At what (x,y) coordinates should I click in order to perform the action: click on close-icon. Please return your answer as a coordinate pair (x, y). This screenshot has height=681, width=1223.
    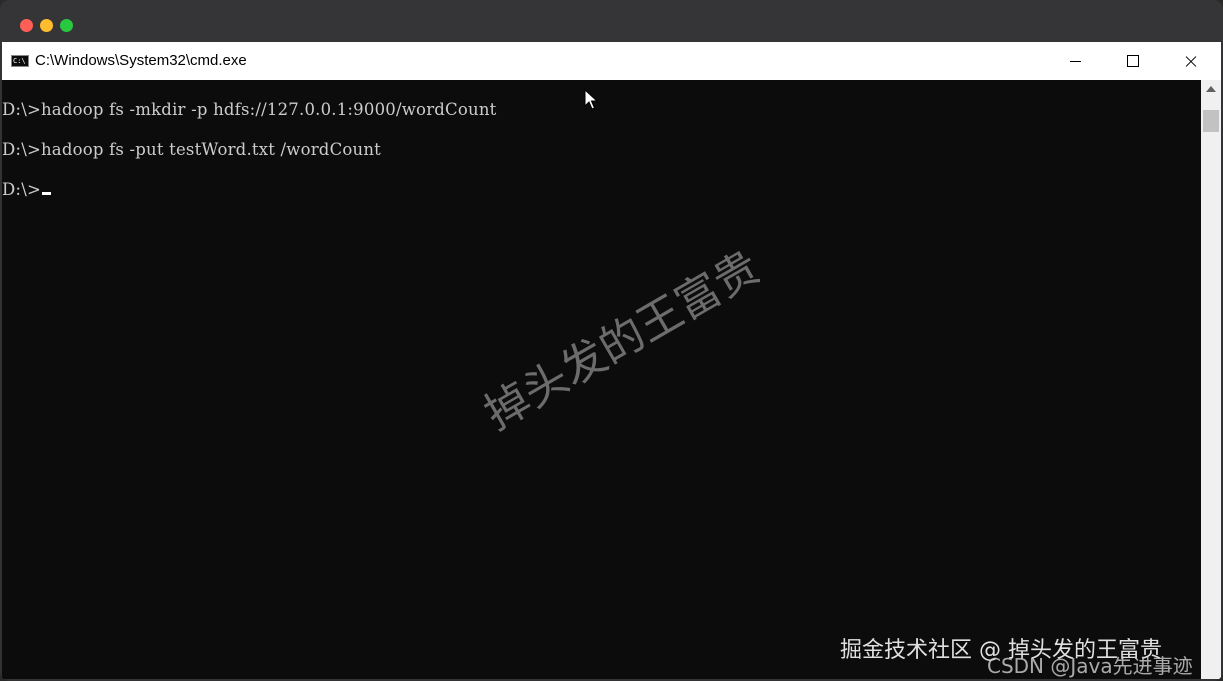
    Looking at the image, I should click on (1191, 61).